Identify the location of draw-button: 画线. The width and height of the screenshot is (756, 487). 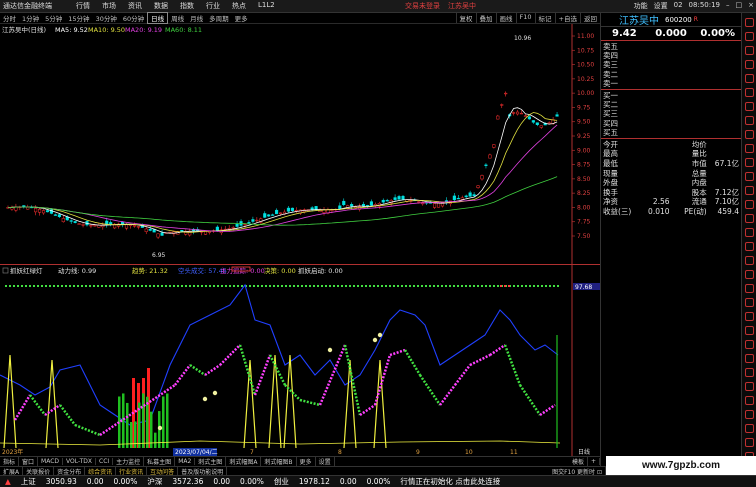
(505, 18).